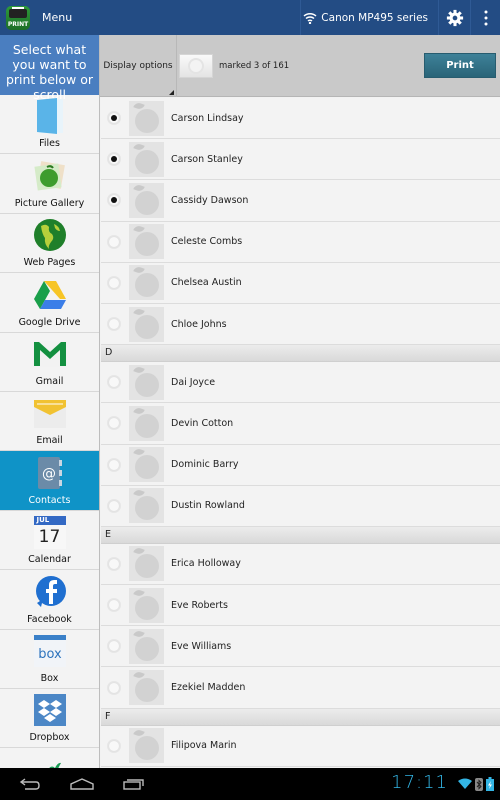  What do you see at coordinates (50, 710) in the screenshot?
I see `dropbox-icon` at bounding box center [50, 710].